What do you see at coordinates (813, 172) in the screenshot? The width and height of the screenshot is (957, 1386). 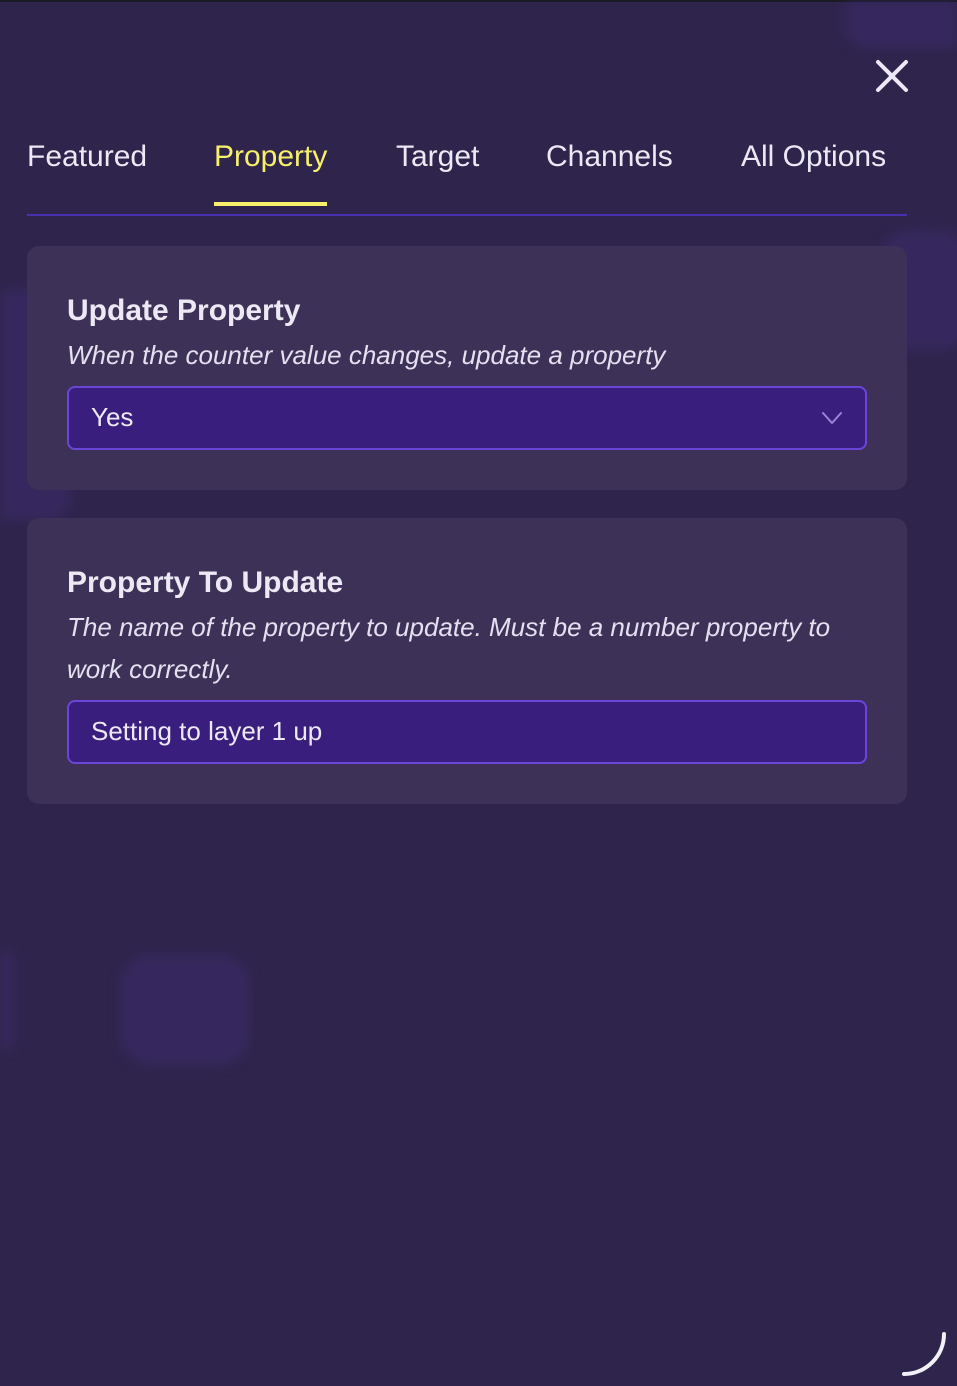 I see `tab-all-options: All Options` at bounding box center [813, 172].